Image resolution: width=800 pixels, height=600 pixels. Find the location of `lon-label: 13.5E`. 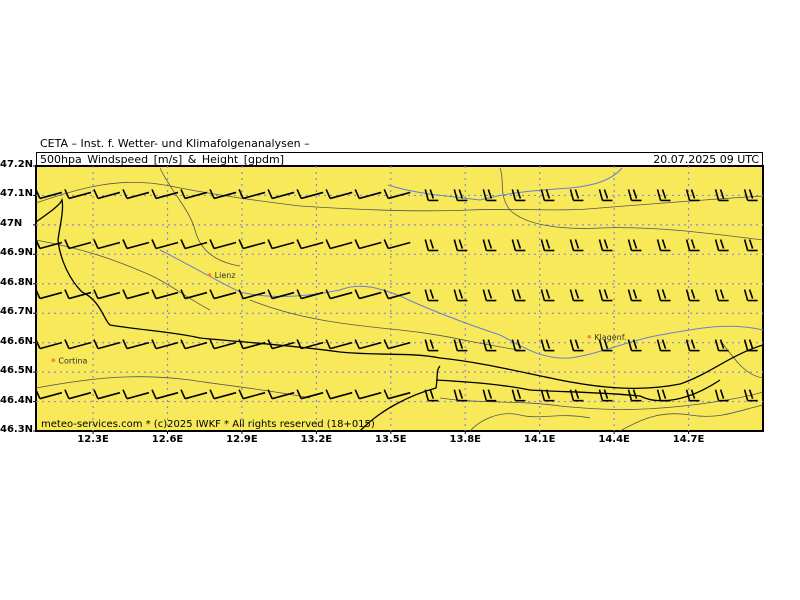

lon-label: 13.5E is located at coordinates (391, 439).